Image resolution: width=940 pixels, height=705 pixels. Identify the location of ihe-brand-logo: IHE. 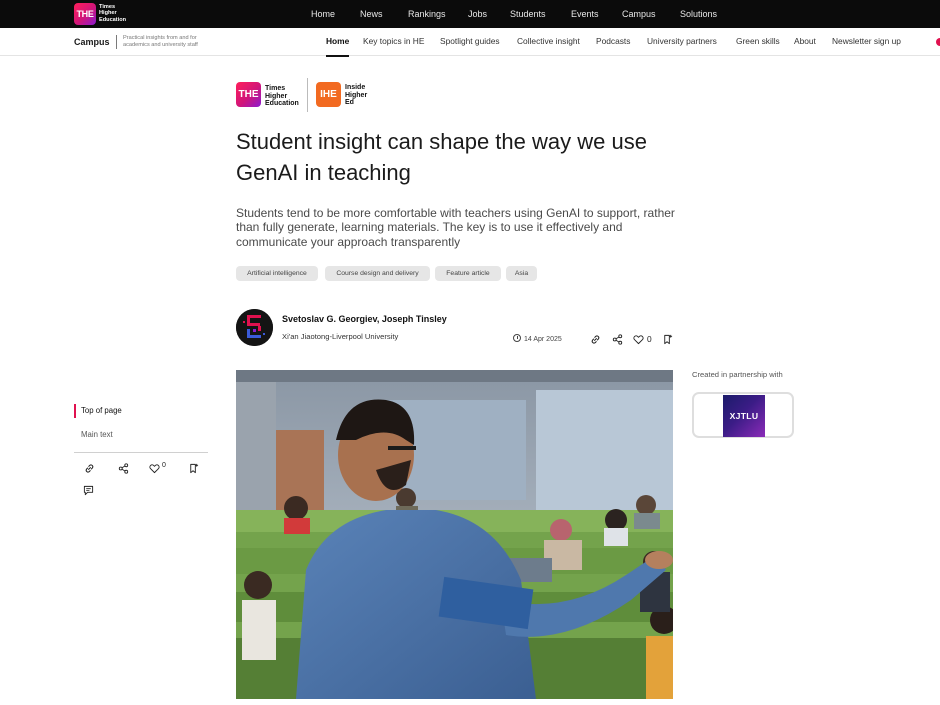
(328, 94).